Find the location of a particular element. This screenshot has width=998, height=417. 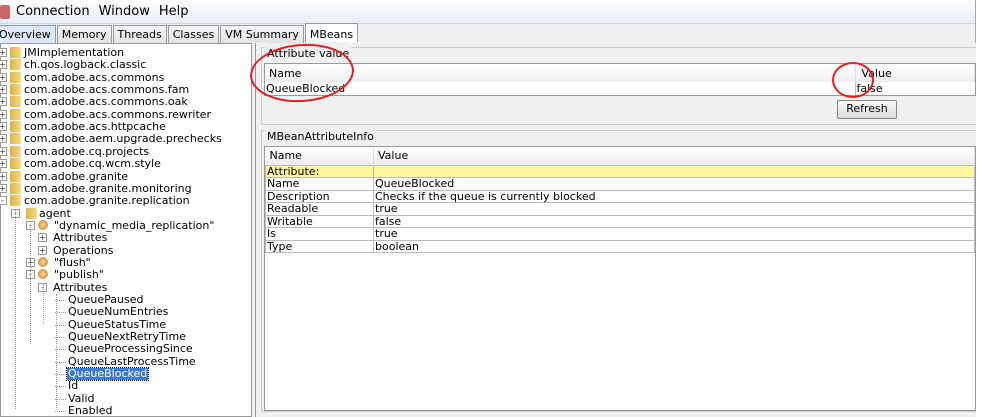

tree-node: + com.adobe.cq.wcm.style is located at coordinates (125, 164).